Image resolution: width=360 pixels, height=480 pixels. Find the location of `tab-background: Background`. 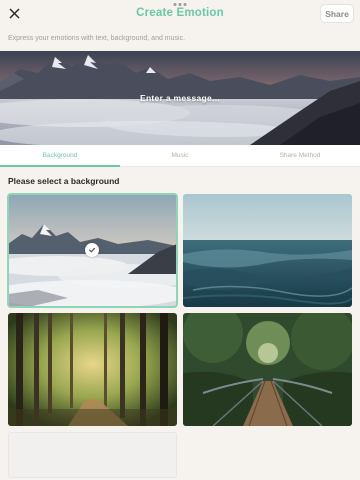

tab-background: Background is located at coordinates (60, 156).